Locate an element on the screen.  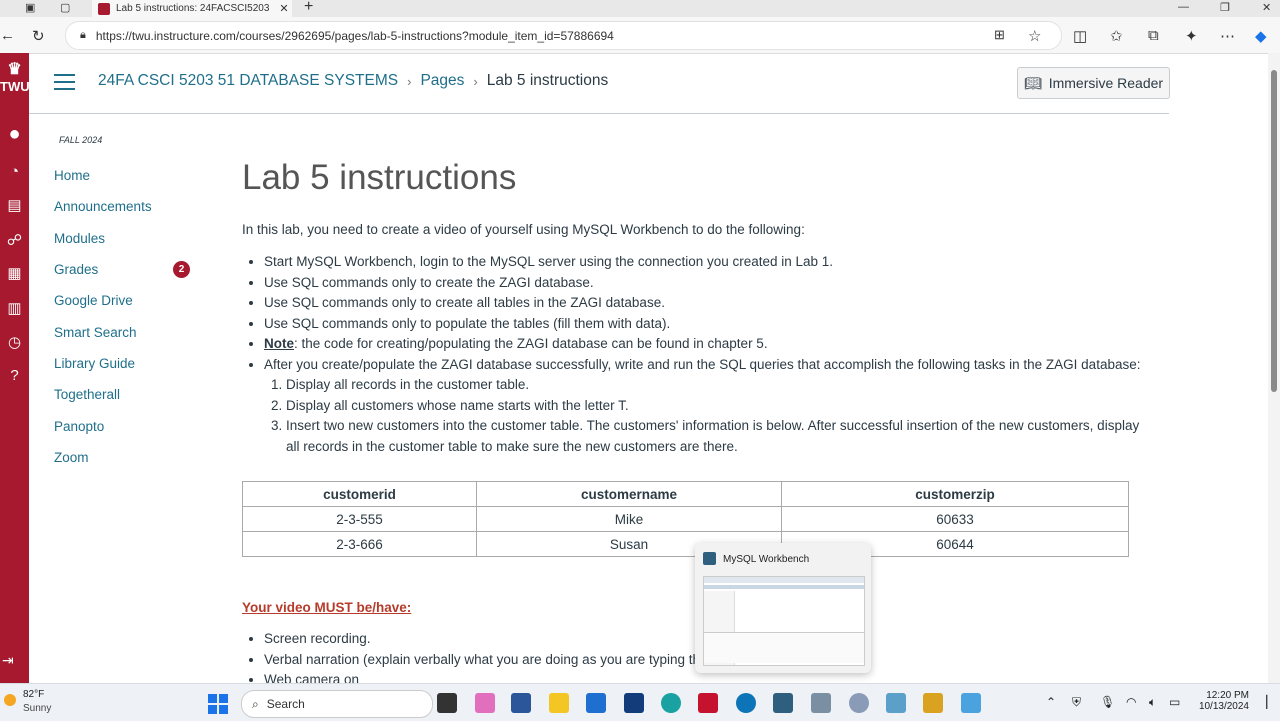
tray-chevron-icon: ⌃ is located at coordinates (1051, 702).